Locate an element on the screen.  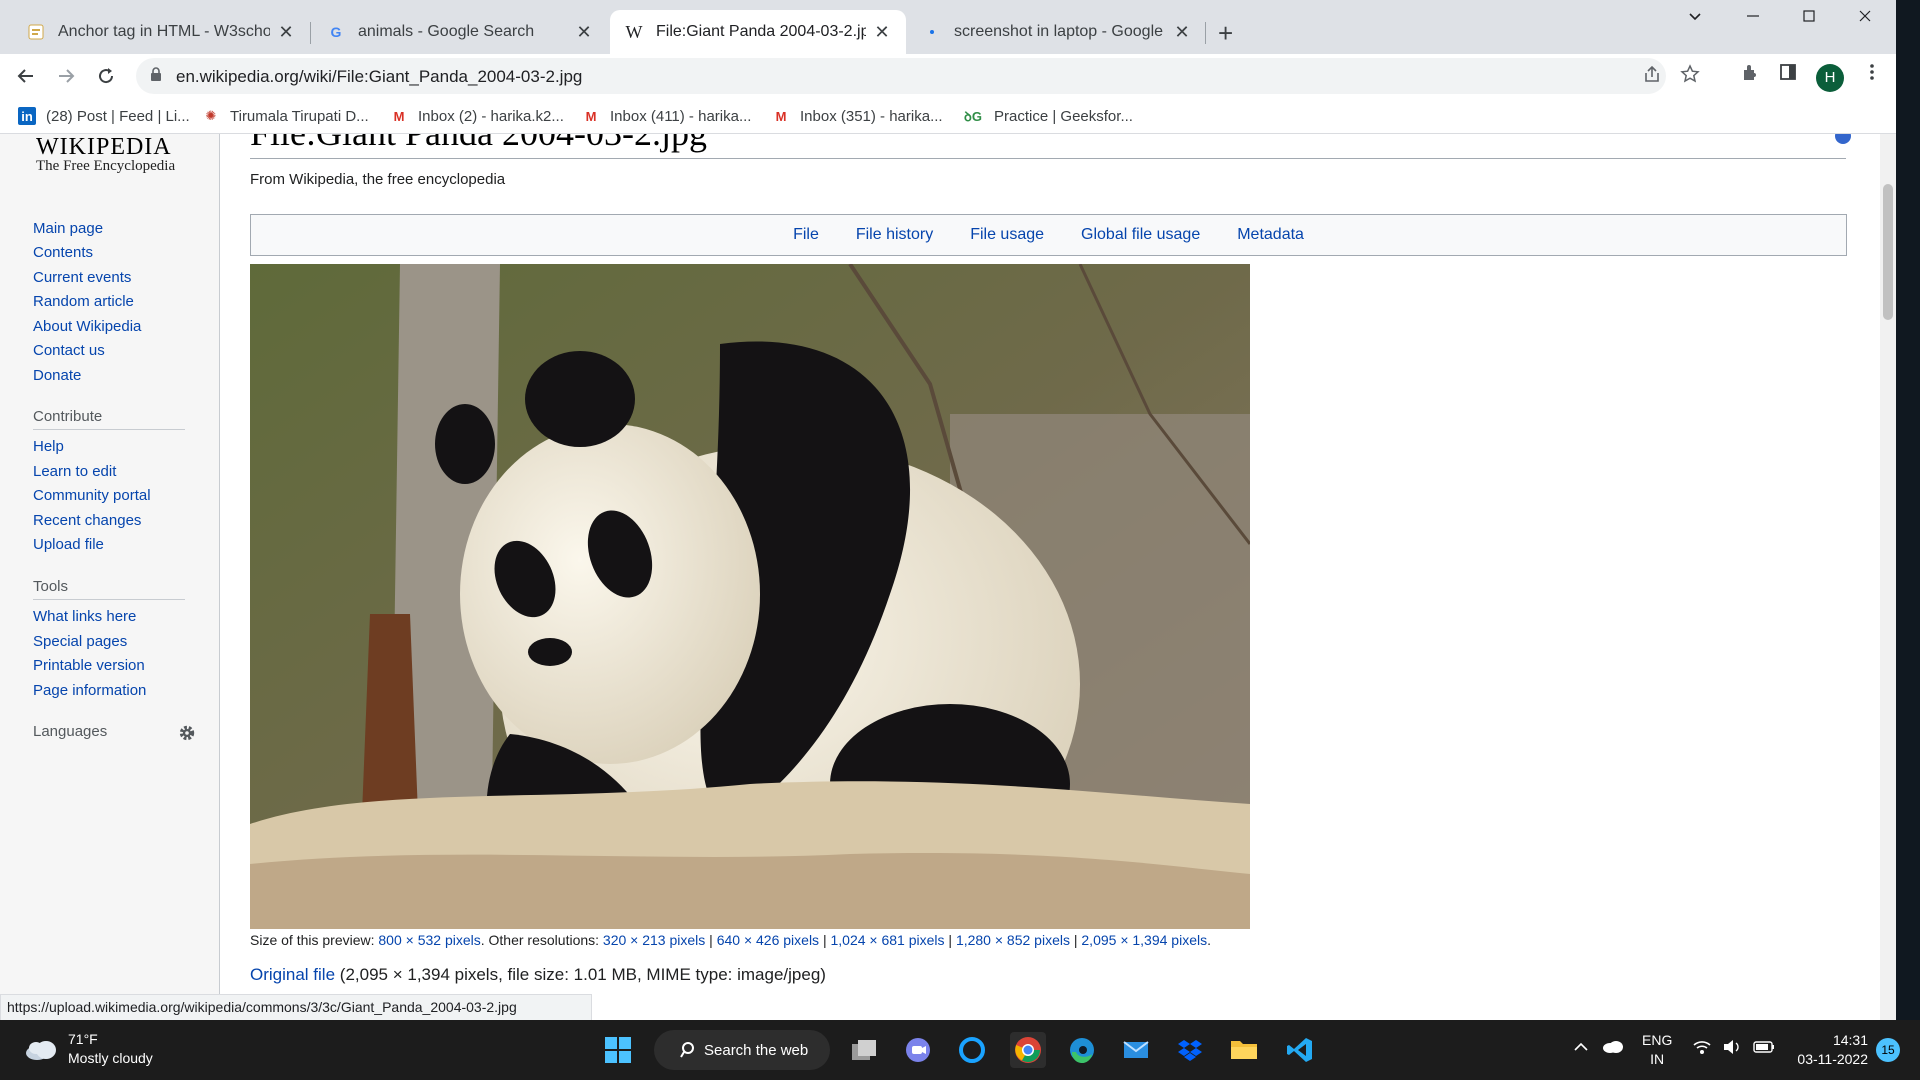
tab-w3schools: Anchor tag in HTML - W3schools ✕ is located at coordinates (161, 32).